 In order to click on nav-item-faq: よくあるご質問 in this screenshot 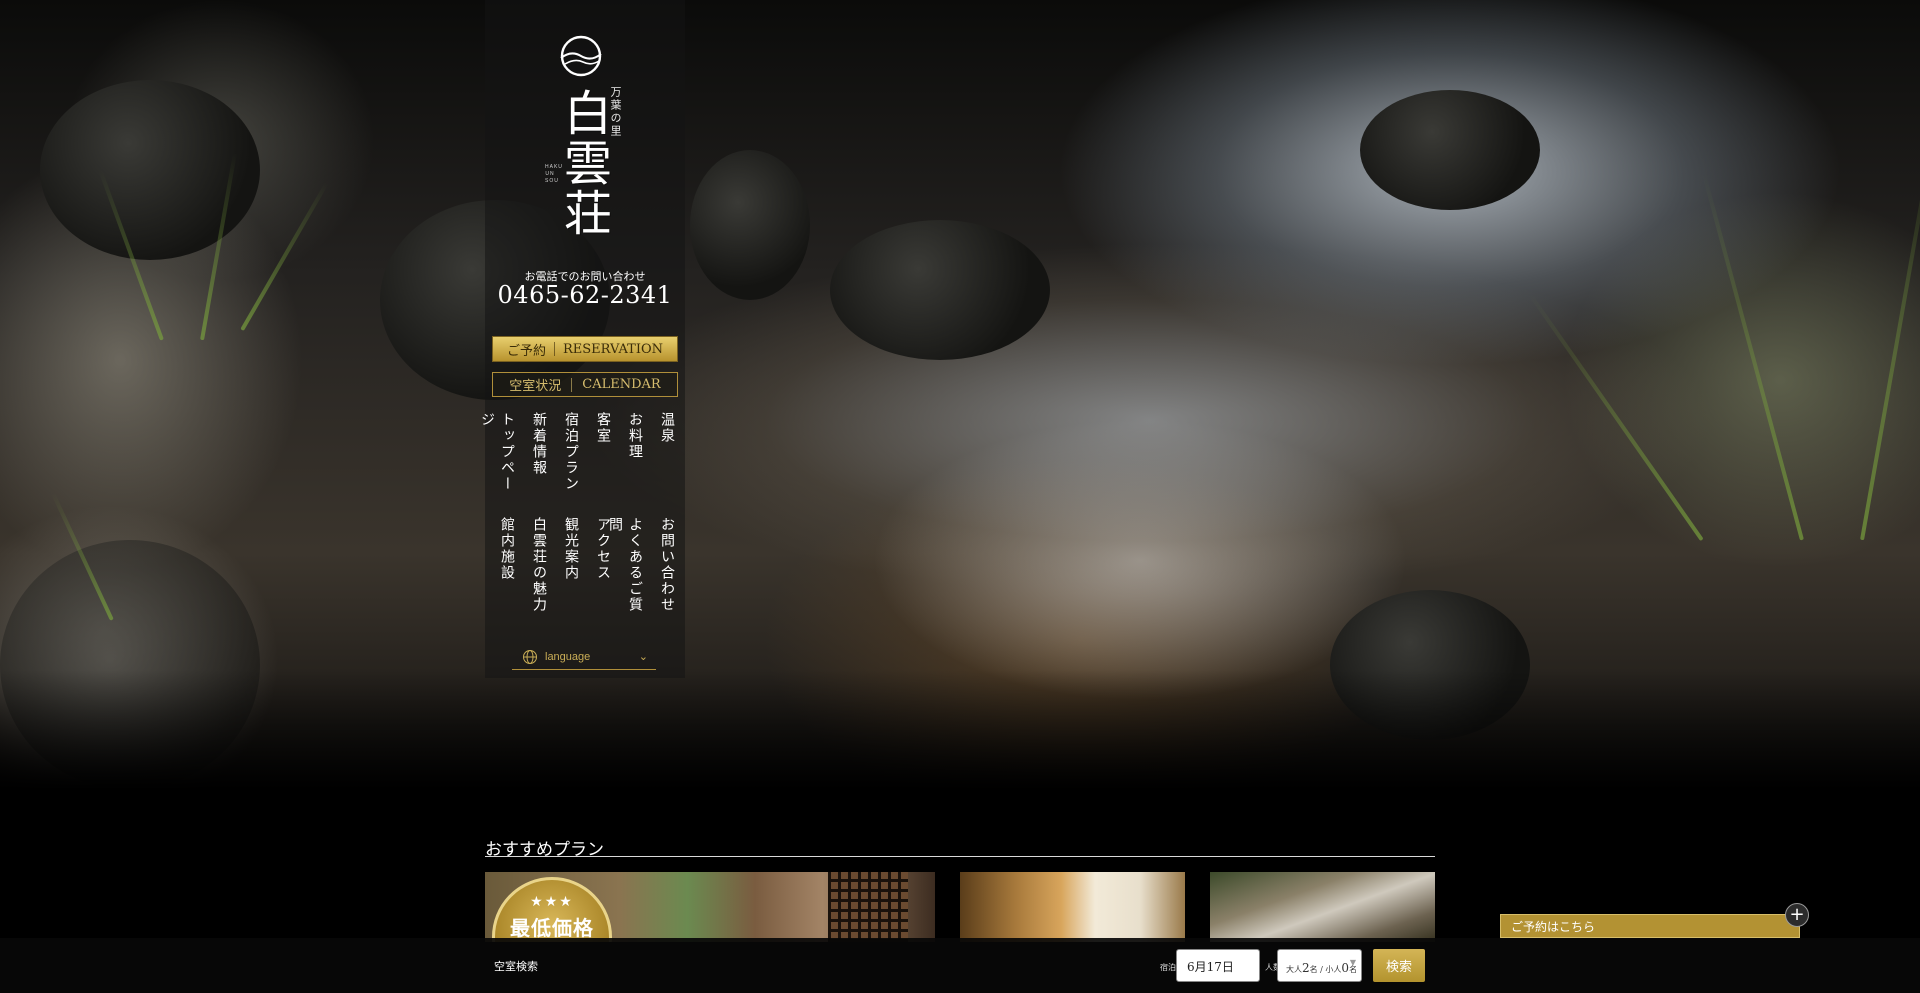, I will do `click(626, 569)`.